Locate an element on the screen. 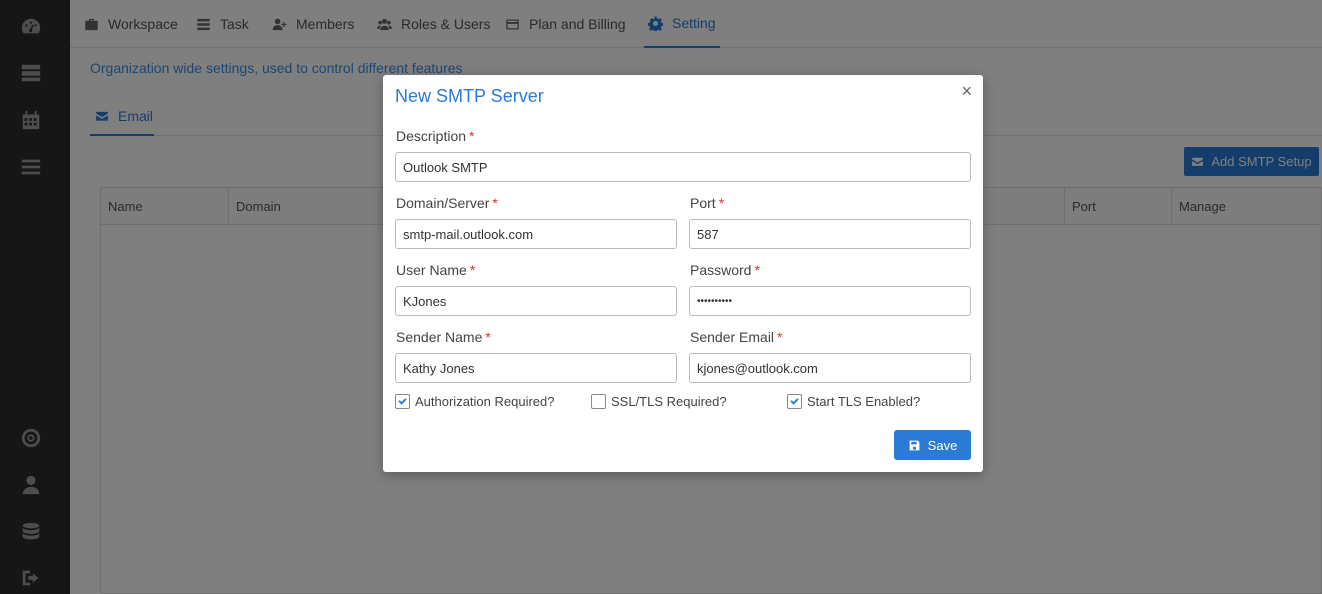 The width and height of the screenshot is (1322, 594). user-name-label: User Name * is located at coordinates (435, 270).